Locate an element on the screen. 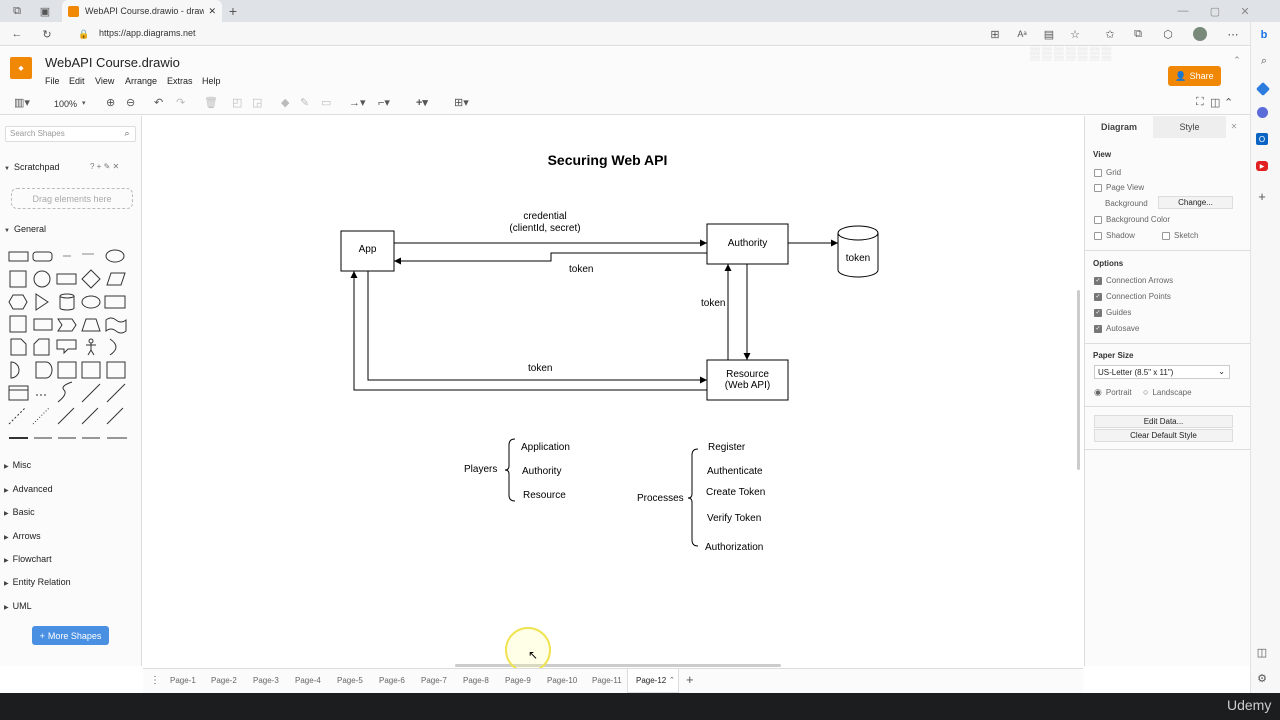 Image resolution: width=1280 pixels, height=720 pixels. browser-tab: WebAPI Course.drawio - draw.io ✕ is located at coordinates (142, 11).